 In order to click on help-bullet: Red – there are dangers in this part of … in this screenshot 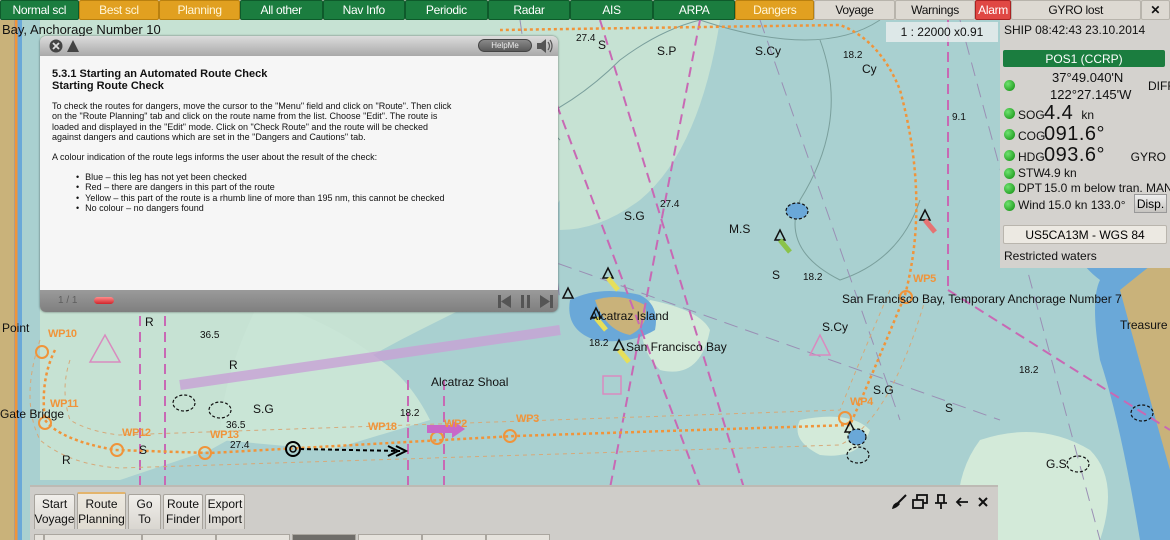, I will do `click(317, 187)`.